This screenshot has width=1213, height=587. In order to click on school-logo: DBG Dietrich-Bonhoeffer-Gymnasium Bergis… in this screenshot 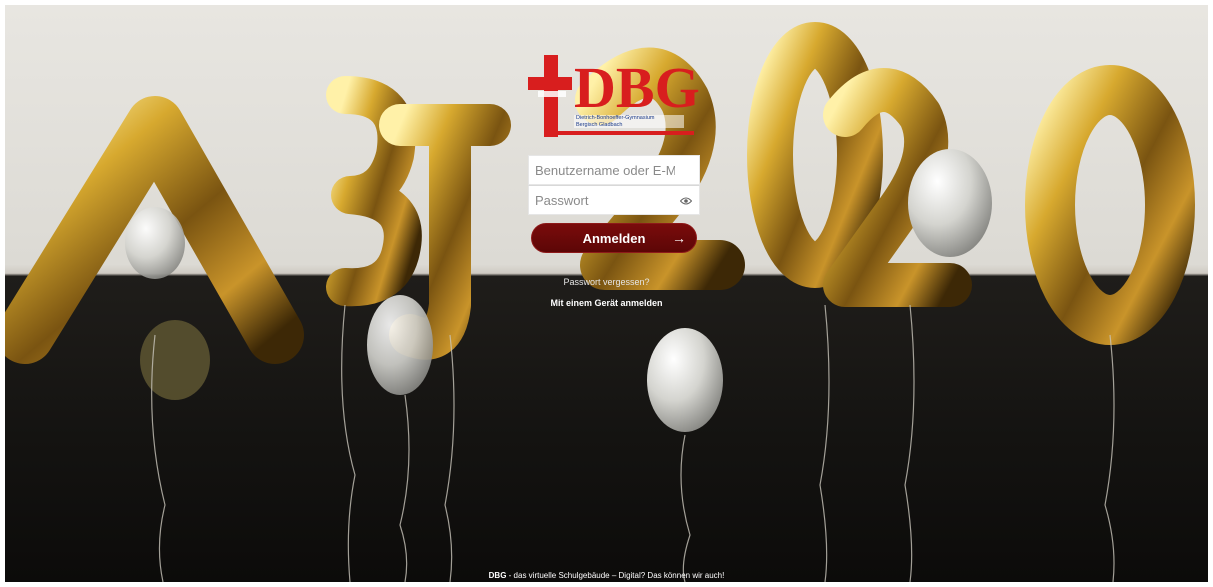, I will do `click(613, 96)`.